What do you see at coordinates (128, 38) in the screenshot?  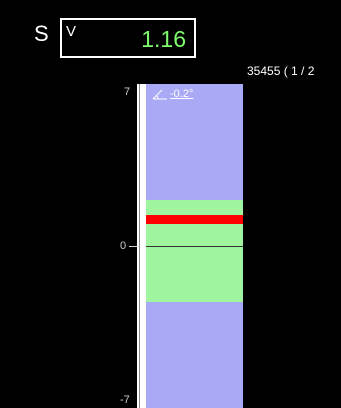 I see `value-display: V 1.16` at bounding box center [128, 38].